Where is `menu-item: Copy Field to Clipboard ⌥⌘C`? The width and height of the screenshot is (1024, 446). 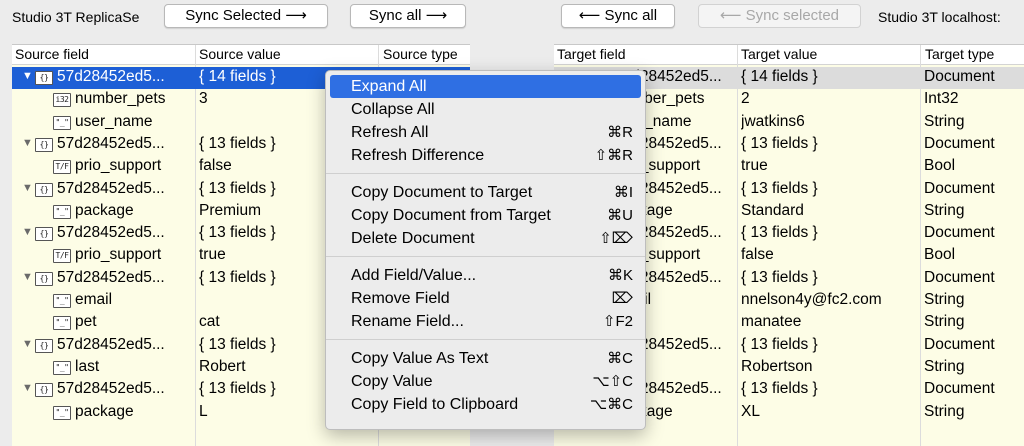 menu-item: Copy Field to Clipboard ⌥⌘C is located at coordinates (485, 404).